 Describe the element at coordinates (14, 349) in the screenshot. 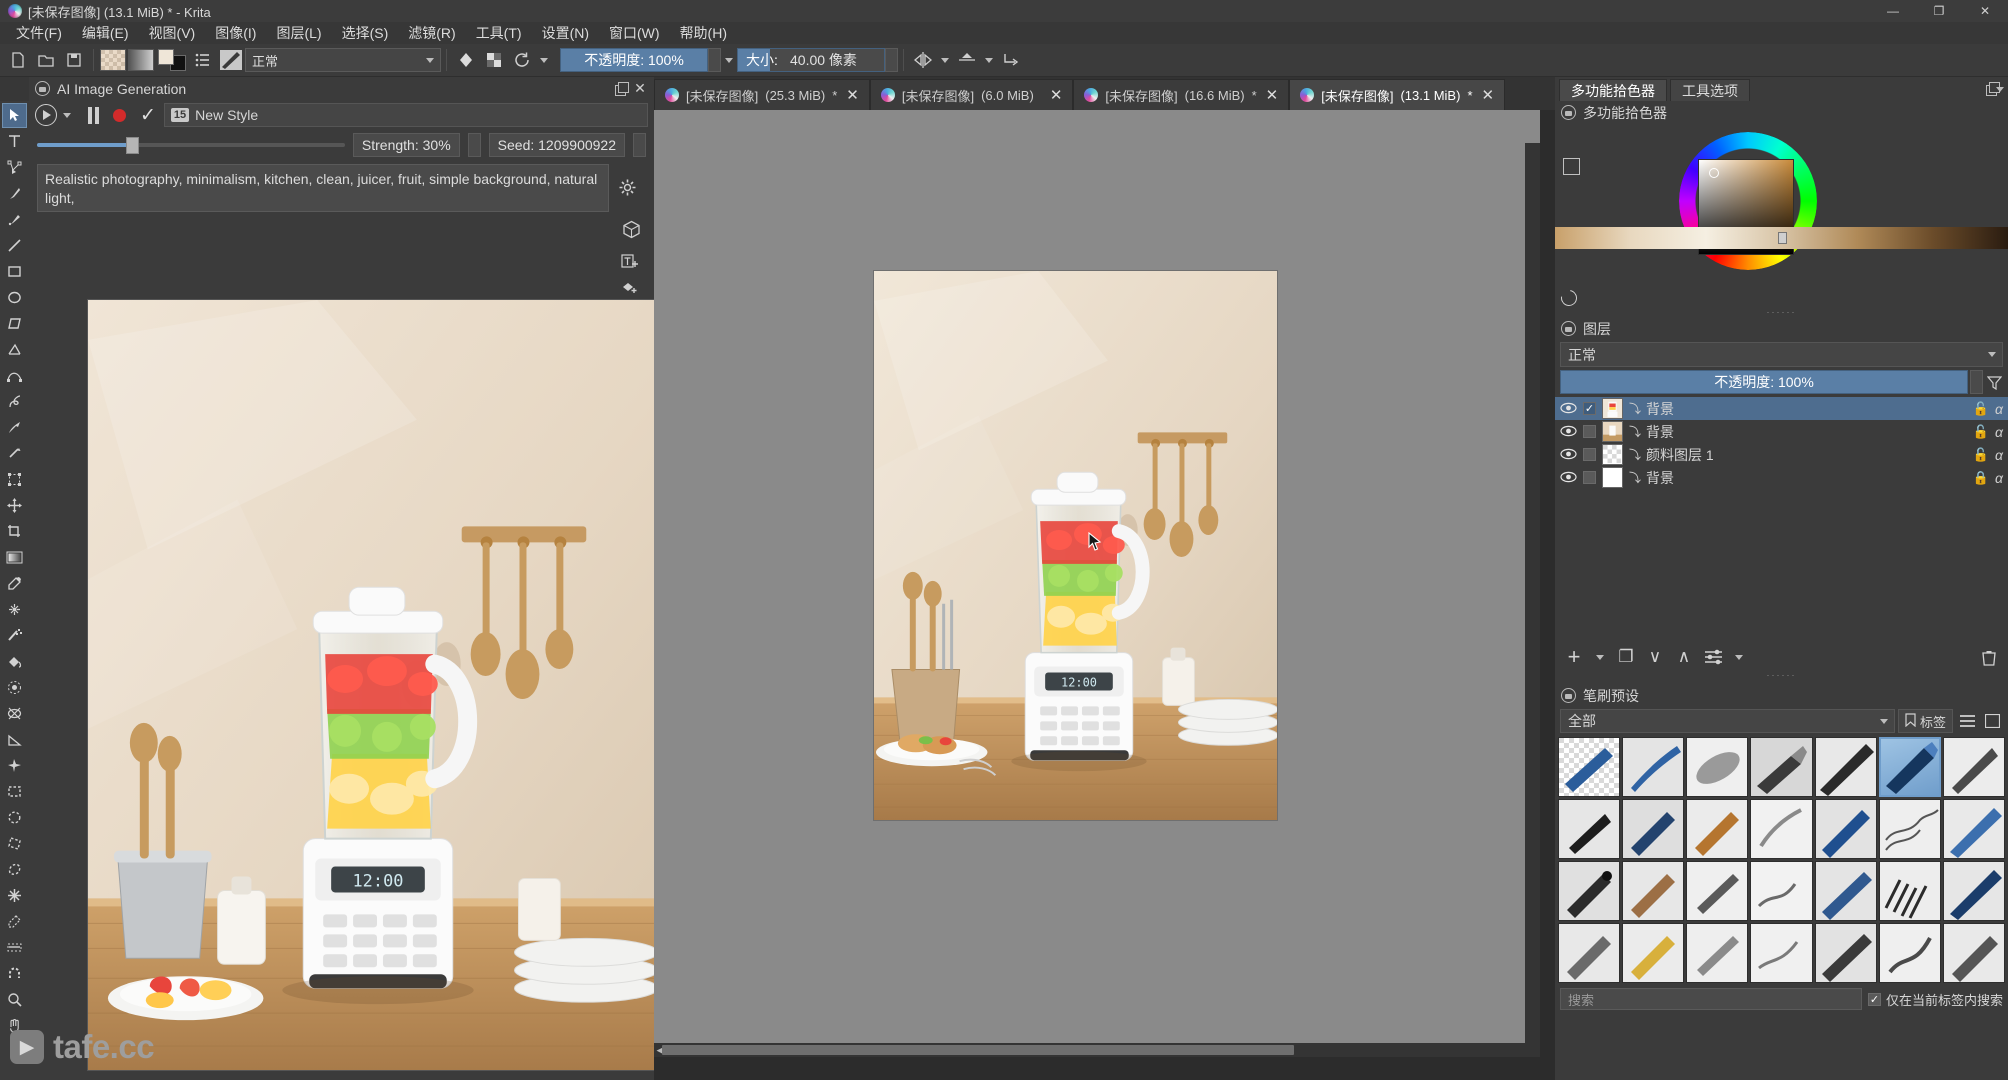

I see `polyline-tool` at that location.